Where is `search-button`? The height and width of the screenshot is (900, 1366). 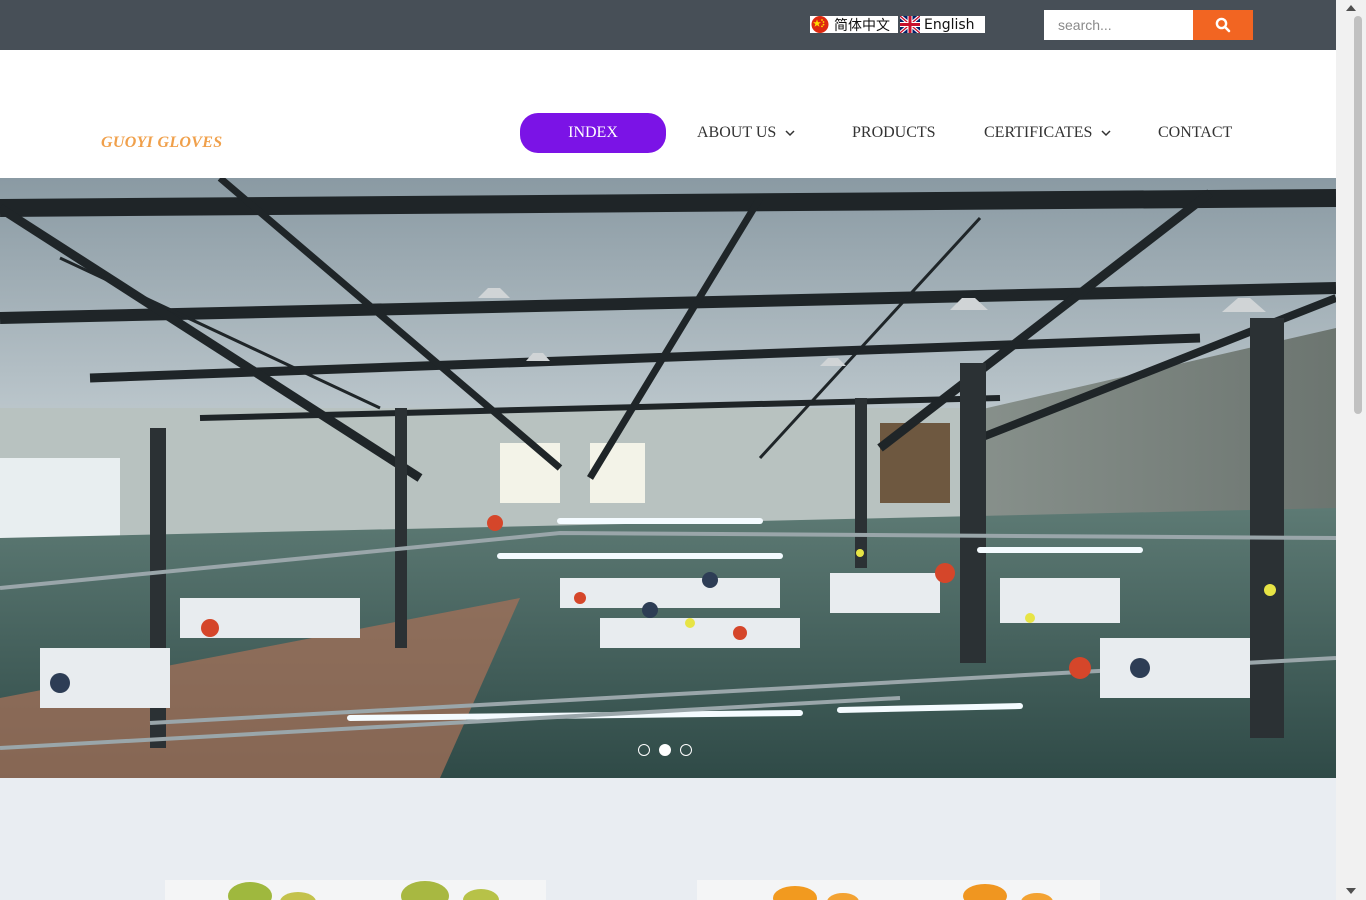 search-button is located at coordinates (1223, 25).